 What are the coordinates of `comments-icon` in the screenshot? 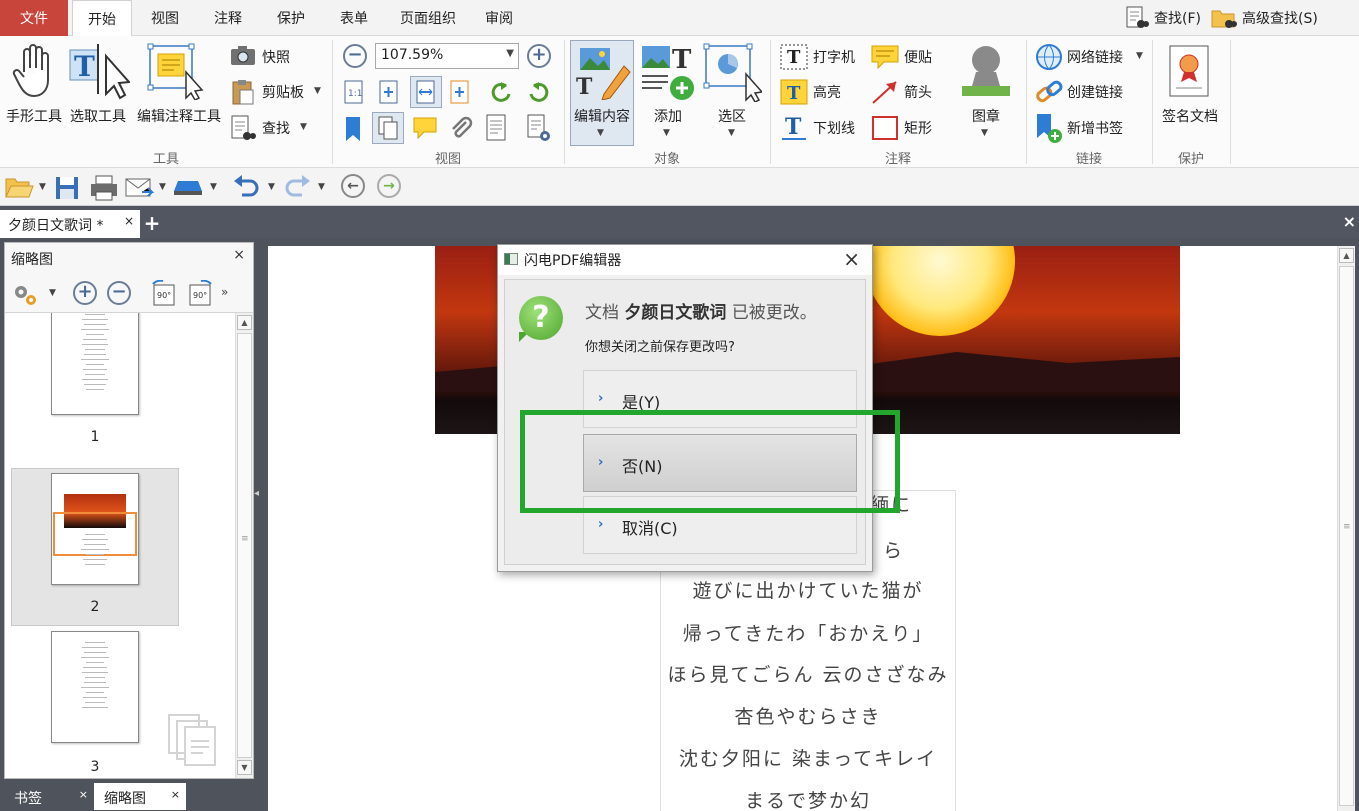 It's located at (425, 128).